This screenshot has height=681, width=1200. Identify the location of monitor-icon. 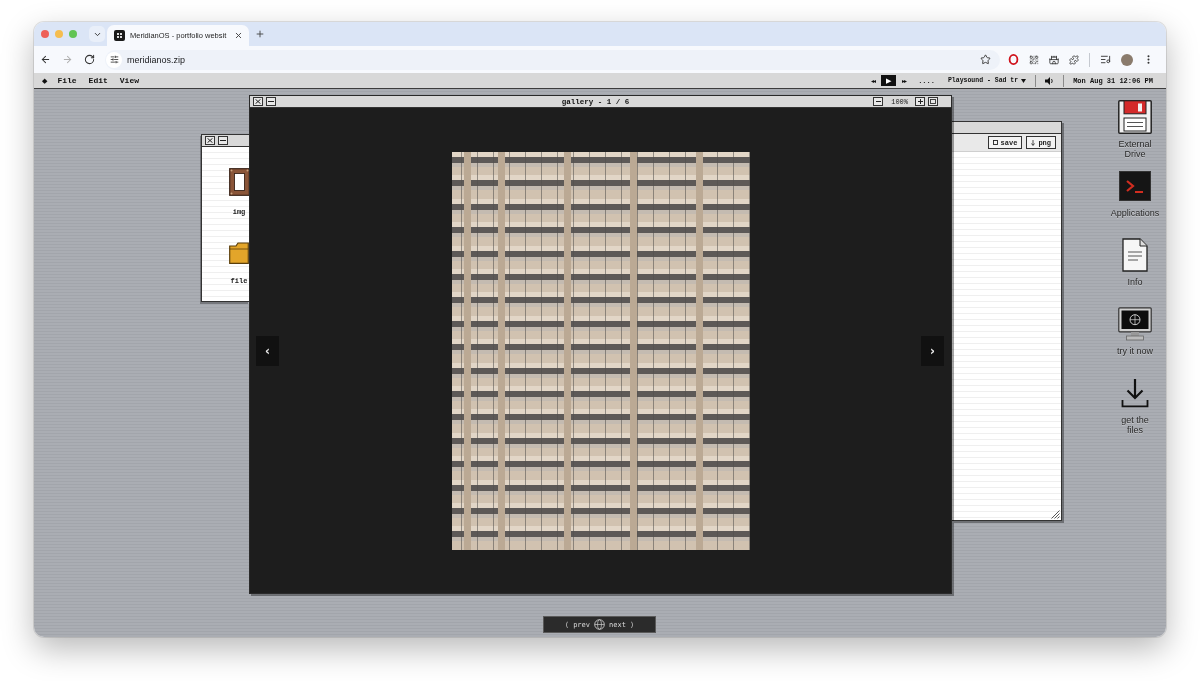
(1135, 324).